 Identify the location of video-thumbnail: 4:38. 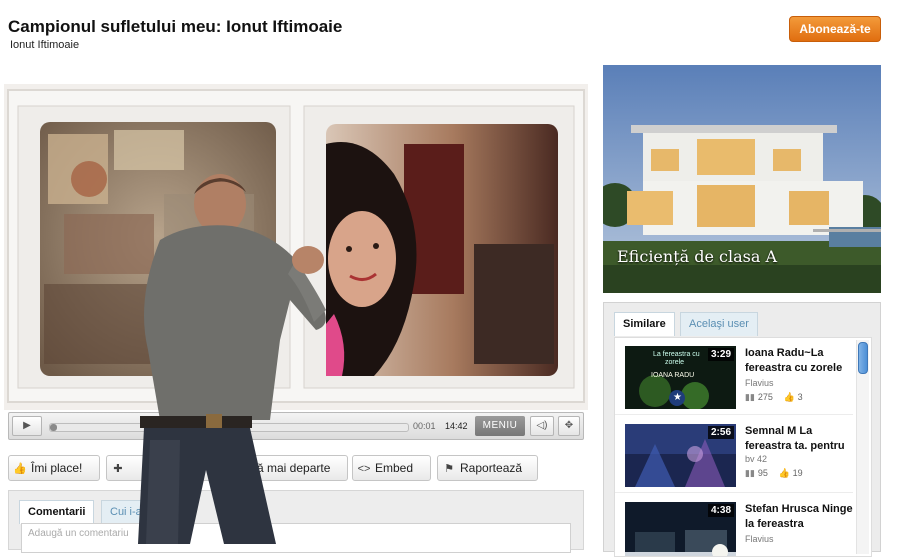
(680, 529).